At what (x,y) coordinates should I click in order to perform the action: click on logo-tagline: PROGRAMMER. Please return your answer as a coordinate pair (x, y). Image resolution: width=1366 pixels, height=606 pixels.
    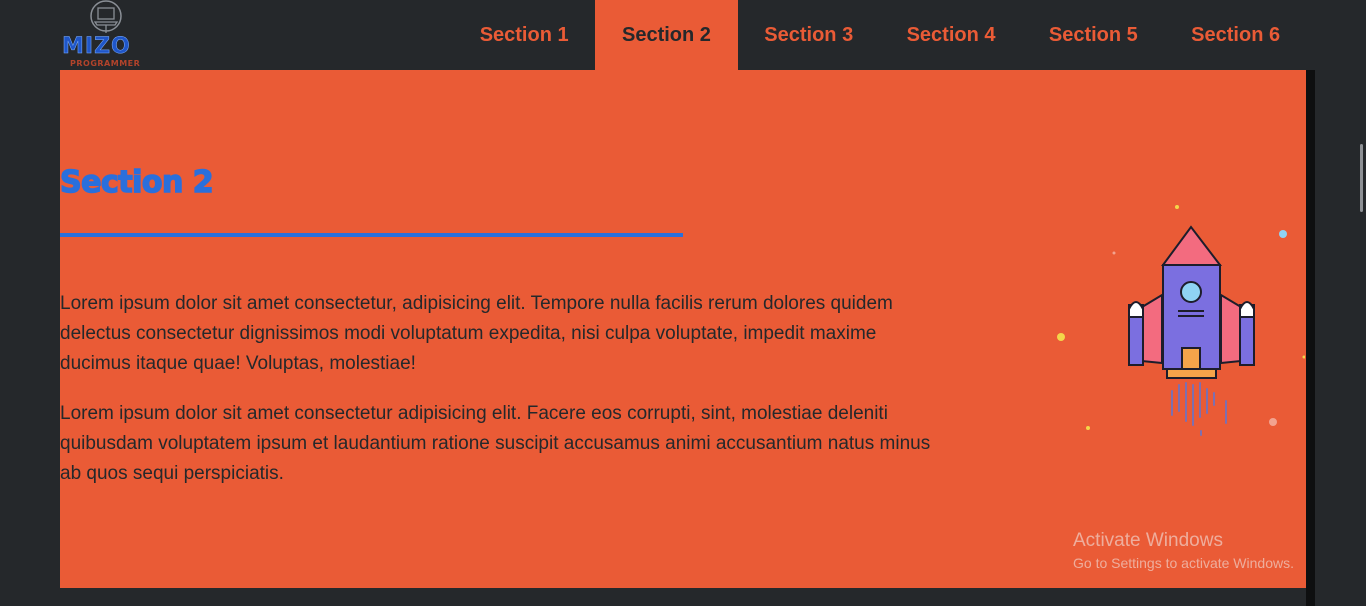
    Looking at the image, I should click on (105, 63).